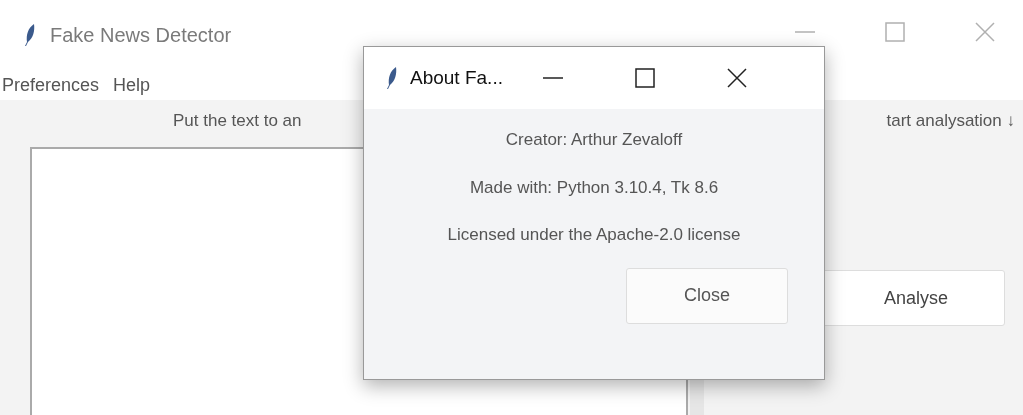 This screenshot has height=415, width=1023. I want to click on menu-item: Preferences, so click(51, 85).